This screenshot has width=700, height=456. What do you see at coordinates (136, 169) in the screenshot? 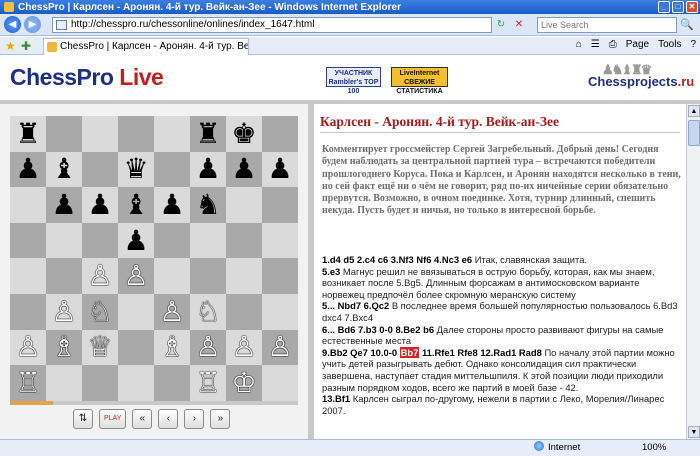
I see `chess-piece-square: ♛` at bounding box center [136, 169].